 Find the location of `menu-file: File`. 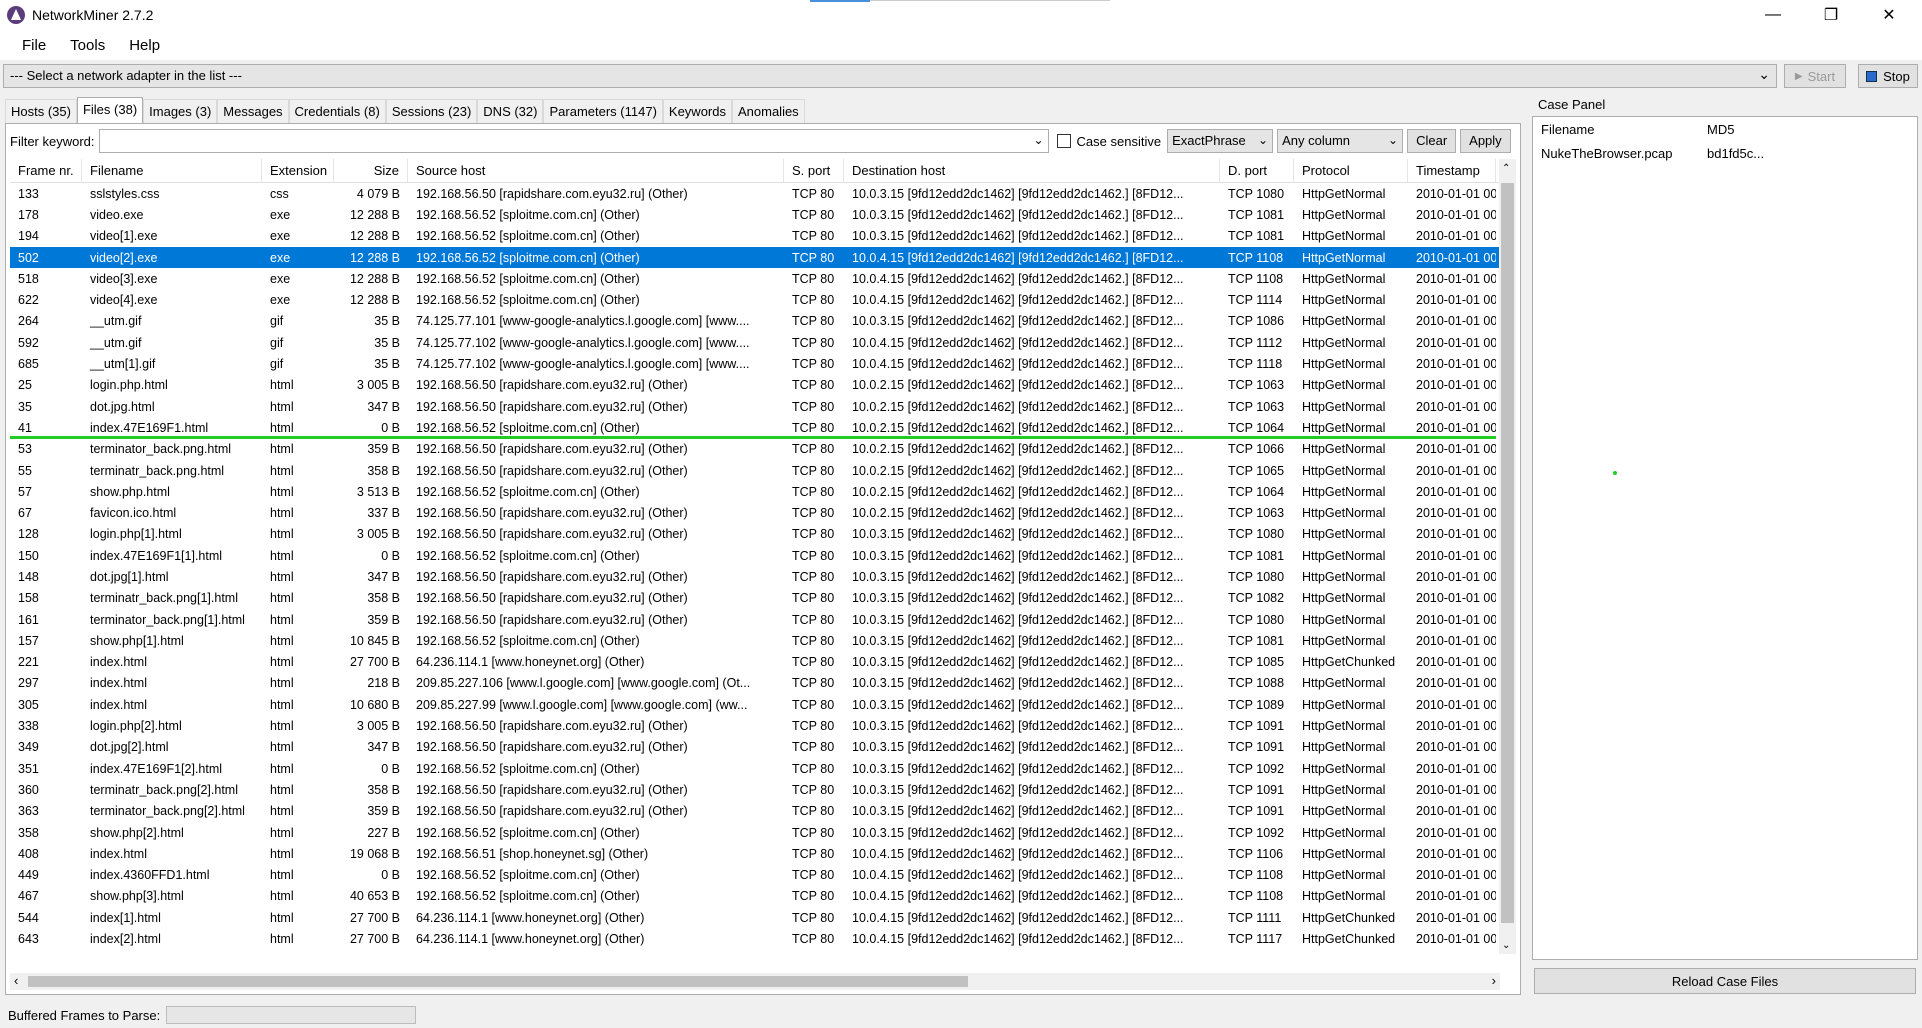

menu-file: File is located at coordinates (34, 45).